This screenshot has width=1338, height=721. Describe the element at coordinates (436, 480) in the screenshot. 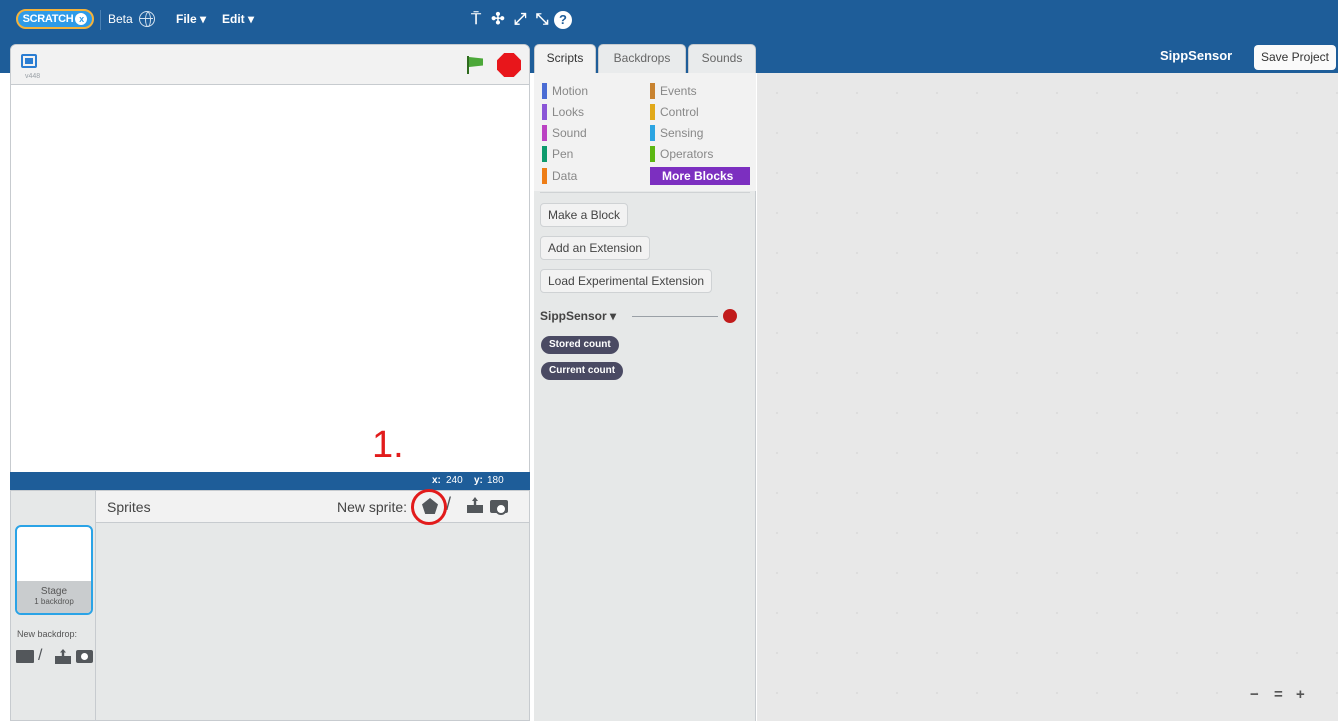

I see `x-label: x:` at that location.